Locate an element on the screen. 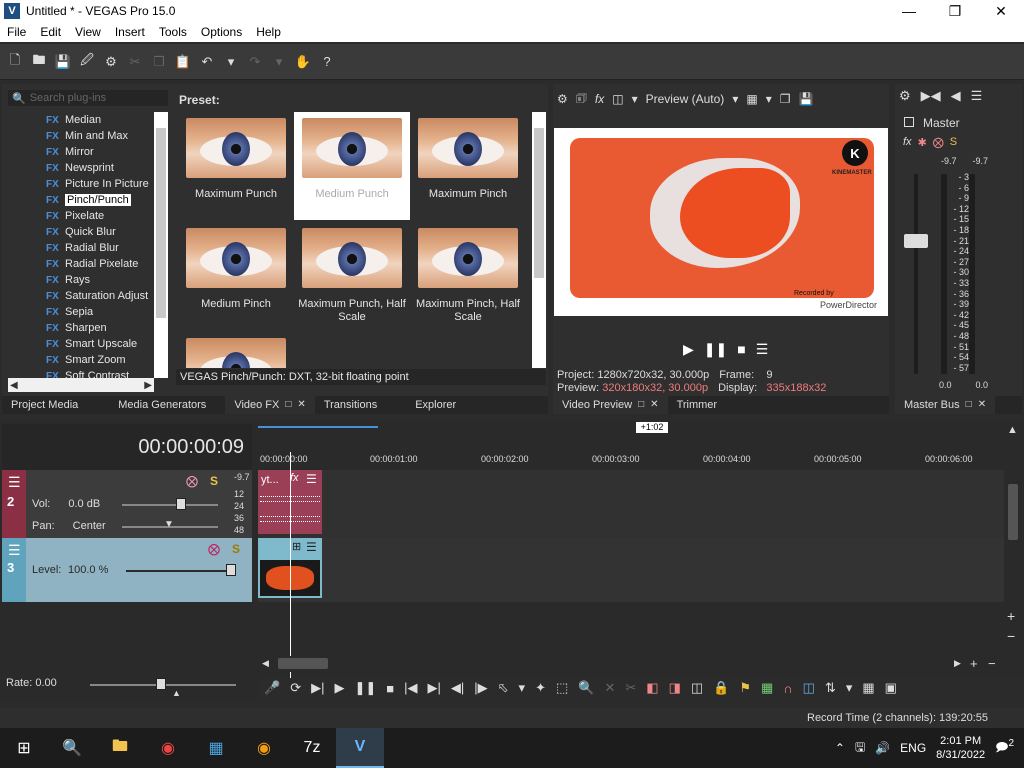 The width and height of the screenshot is (1024, 768). chrome-icon: ◉ is located at coordinates (168, 748).